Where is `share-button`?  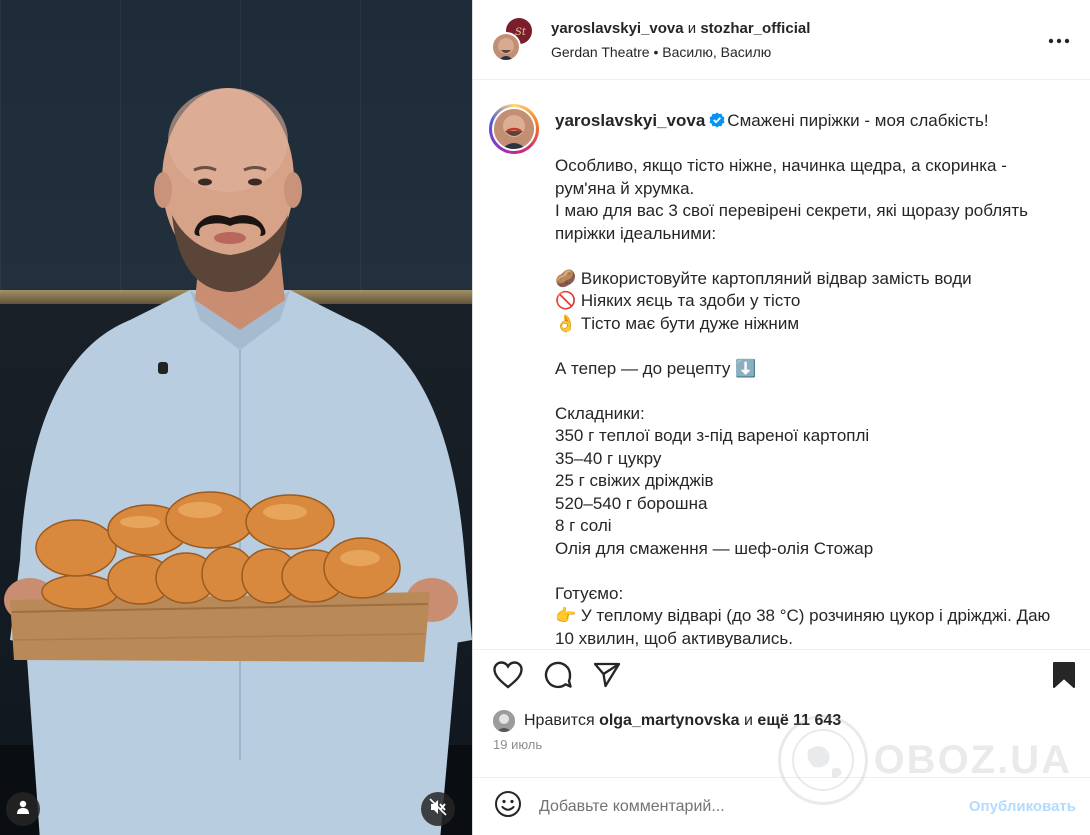
share-button is located at coordinates (613, 678).